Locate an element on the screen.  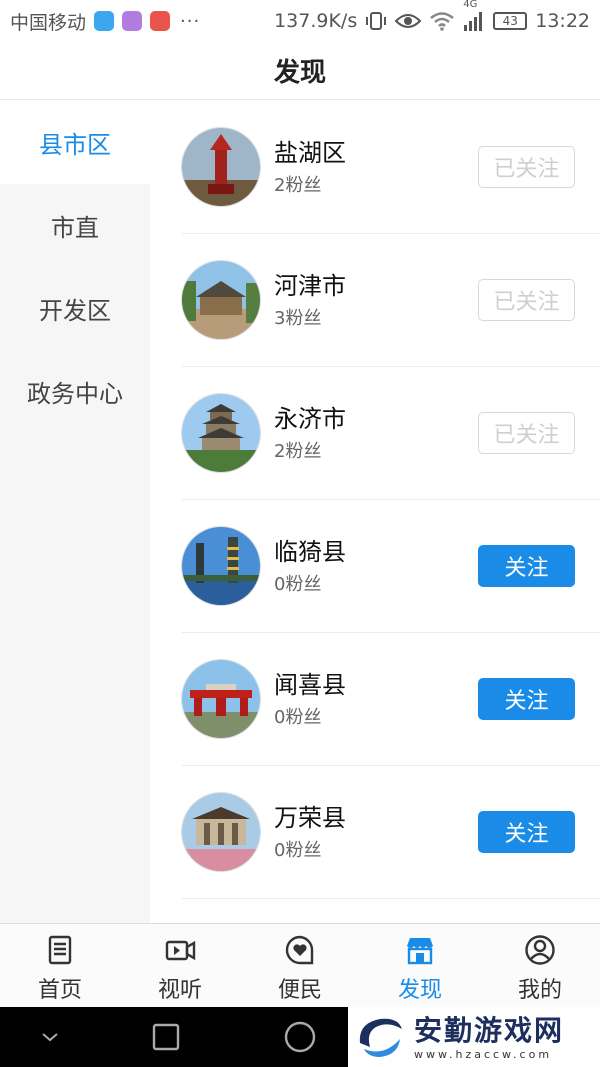
account-name: 河津市 is located at coordinates (310, 286).